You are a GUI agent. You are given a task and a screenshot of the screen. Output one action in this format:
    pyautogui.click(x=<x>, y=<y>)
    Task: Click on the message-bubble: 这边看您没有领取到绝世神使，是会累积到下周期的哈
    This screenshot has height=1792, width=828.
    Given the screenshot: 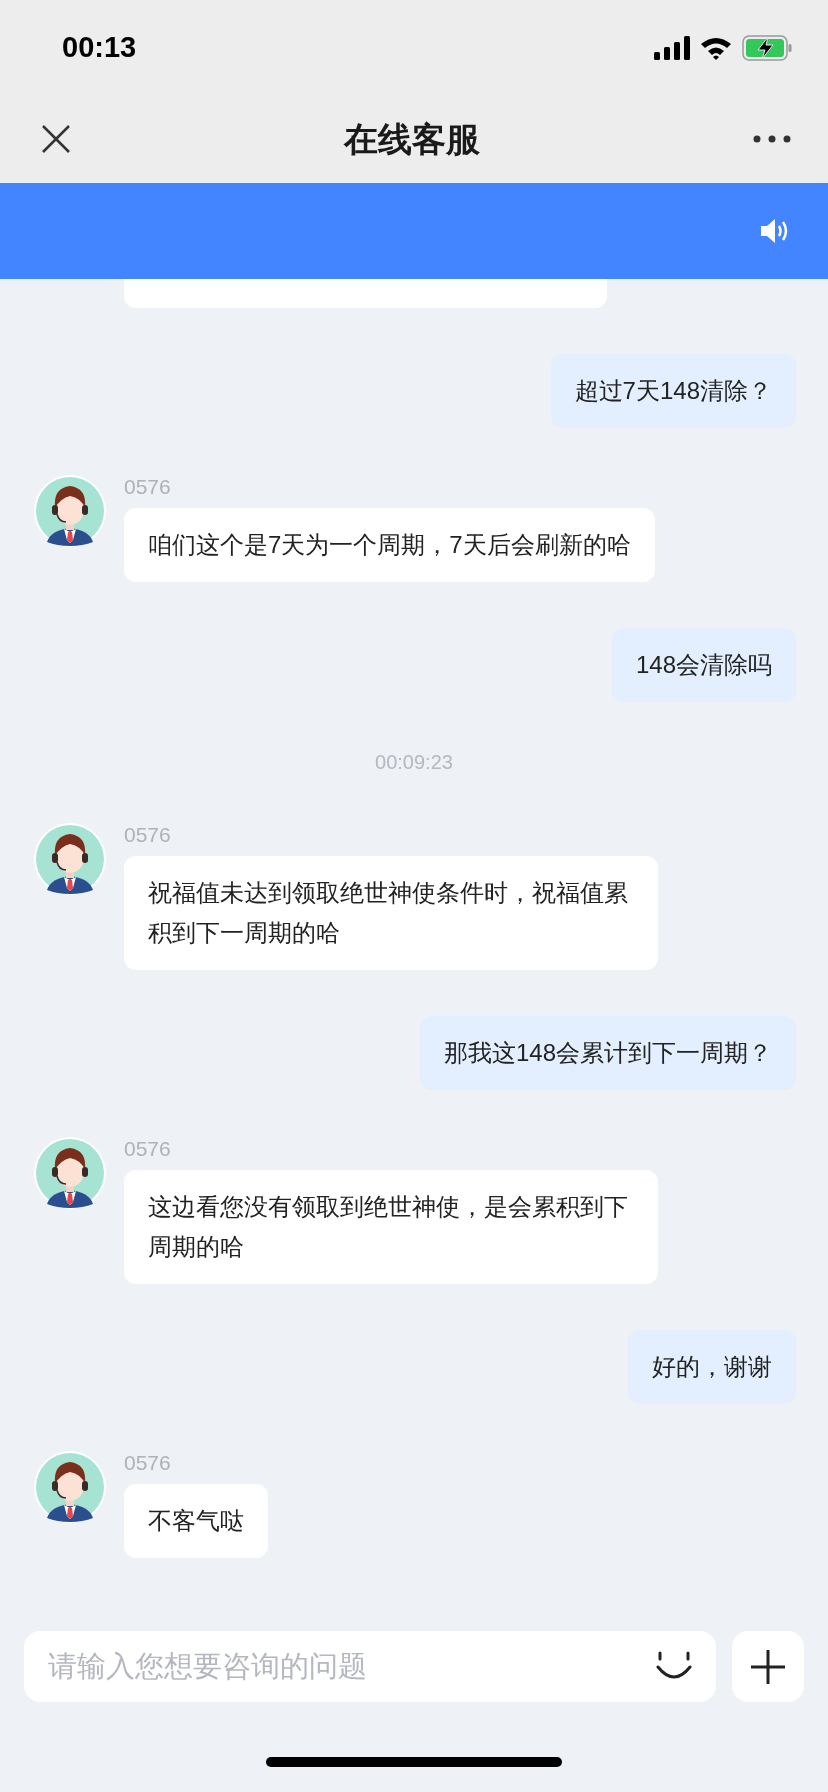 What is the action you would take?
    pyautogui.click(x=391, y=1227)
    